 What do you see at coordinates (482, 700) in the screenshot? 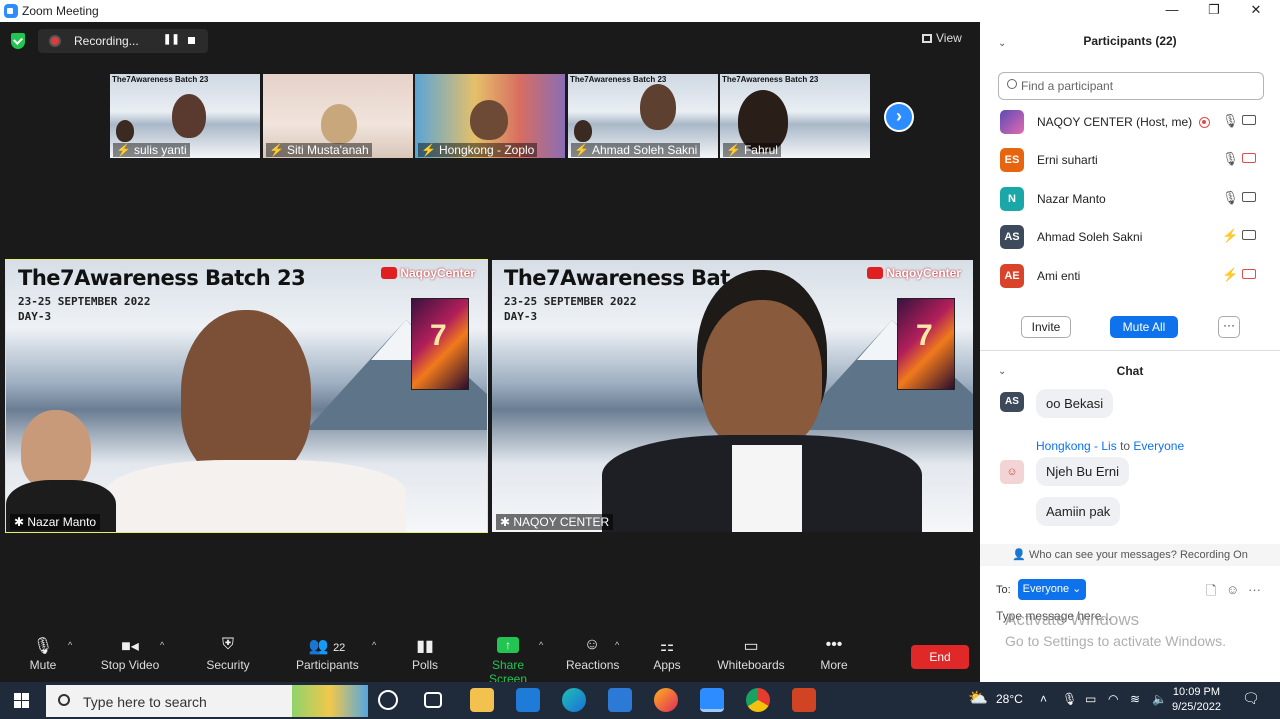
I see `file-explorer-icon` at bounding box center [482, 700].